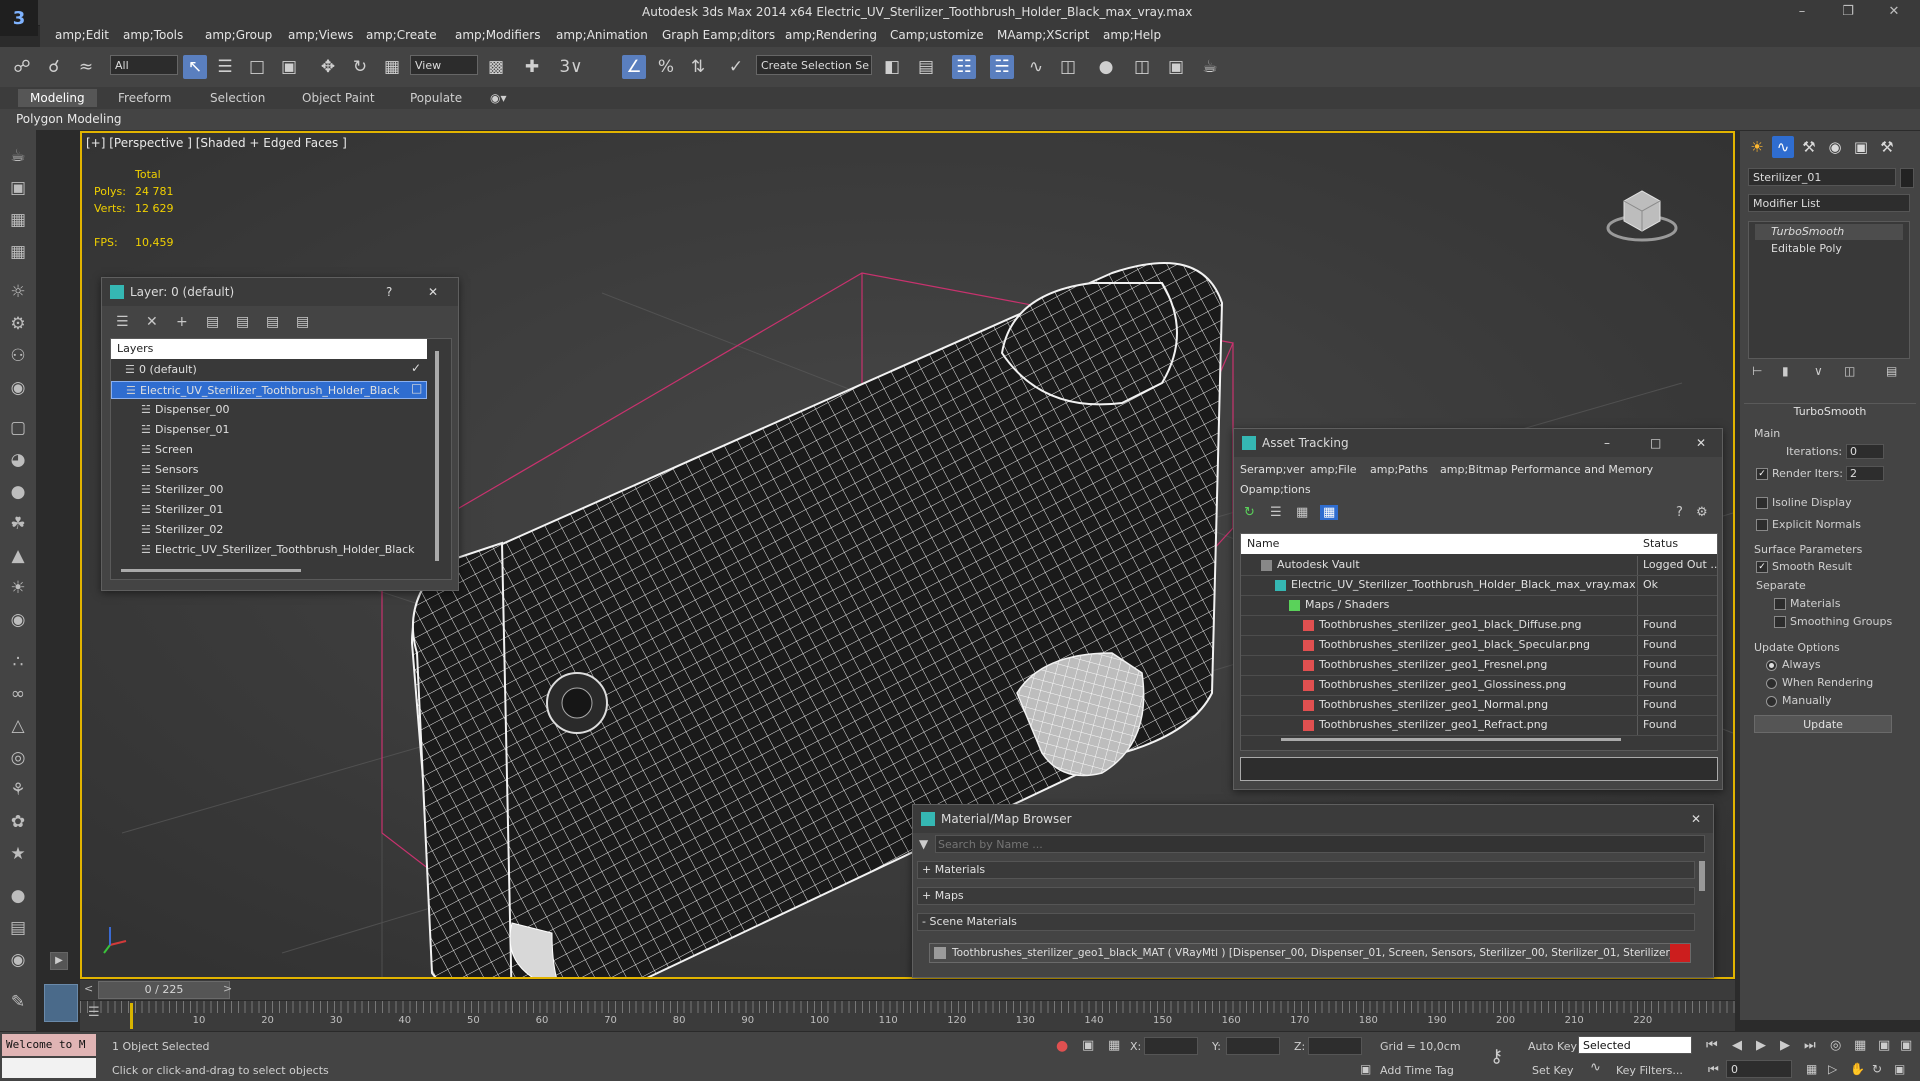 This screenshot has width=1920, height=1081. I want to click on time-slider: < 0 / 225 >, so click(907, 990).